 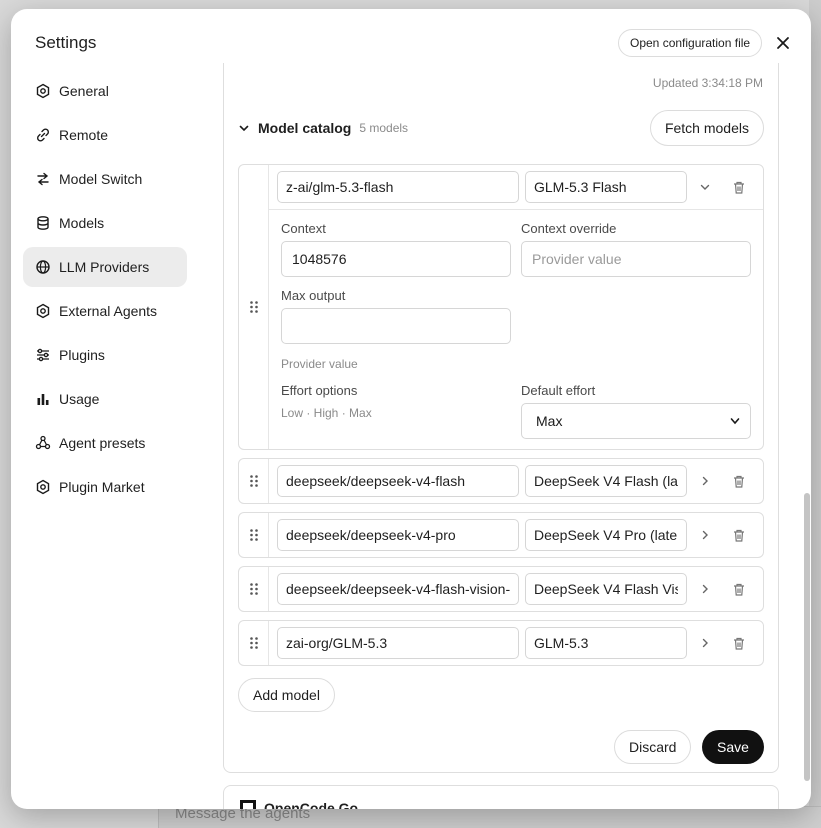 What do you see at coordinates (304, 128) in the screenshot?
I see `model-catalog-title: Model catalog` at bounding box center [304, 128].